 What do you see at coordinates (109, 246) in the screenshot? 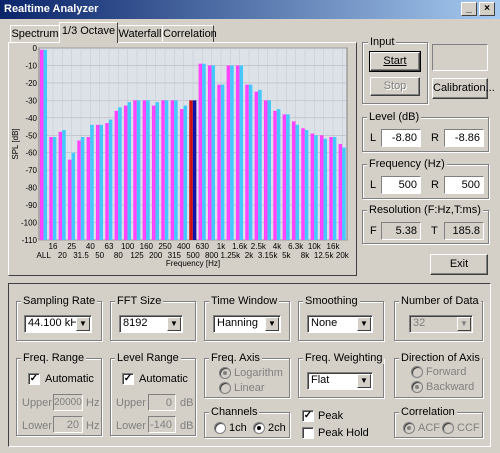
I see `x-tick-label: 63` at bounding box center [109, 246].